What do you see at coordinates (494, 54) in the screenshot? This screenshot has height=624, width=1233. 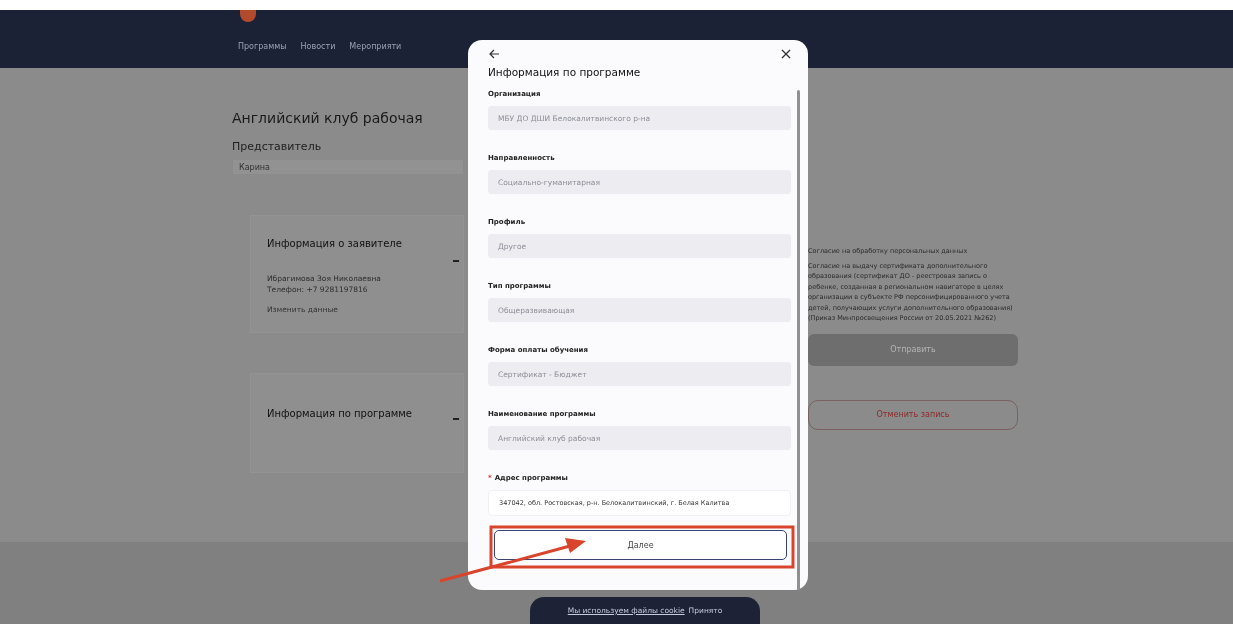 I see `back-arrow-icon` at bounding box center [494, 54].